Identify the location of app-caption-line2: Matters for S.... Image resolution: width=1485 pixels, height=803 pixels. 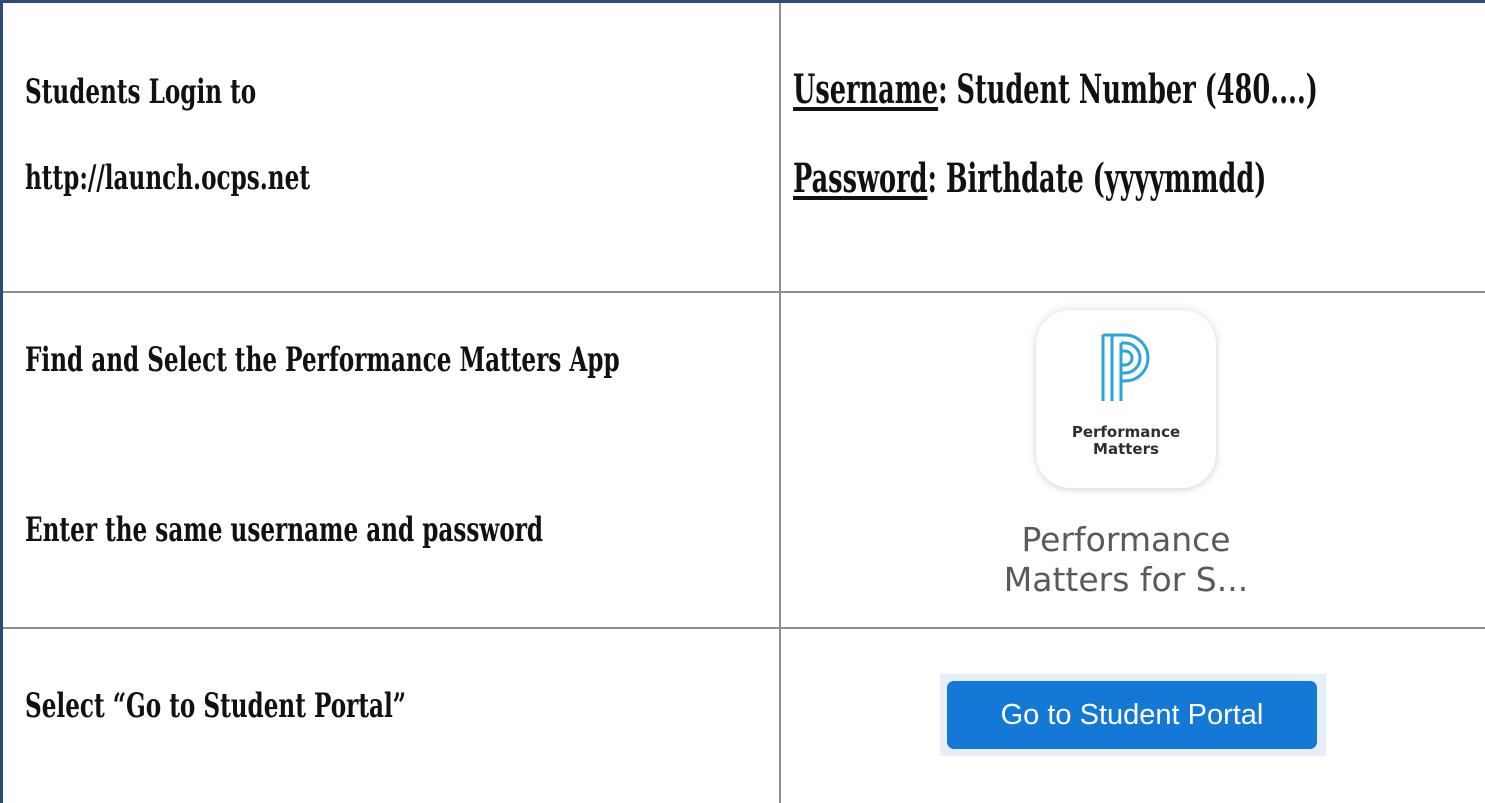
(1126, 579).